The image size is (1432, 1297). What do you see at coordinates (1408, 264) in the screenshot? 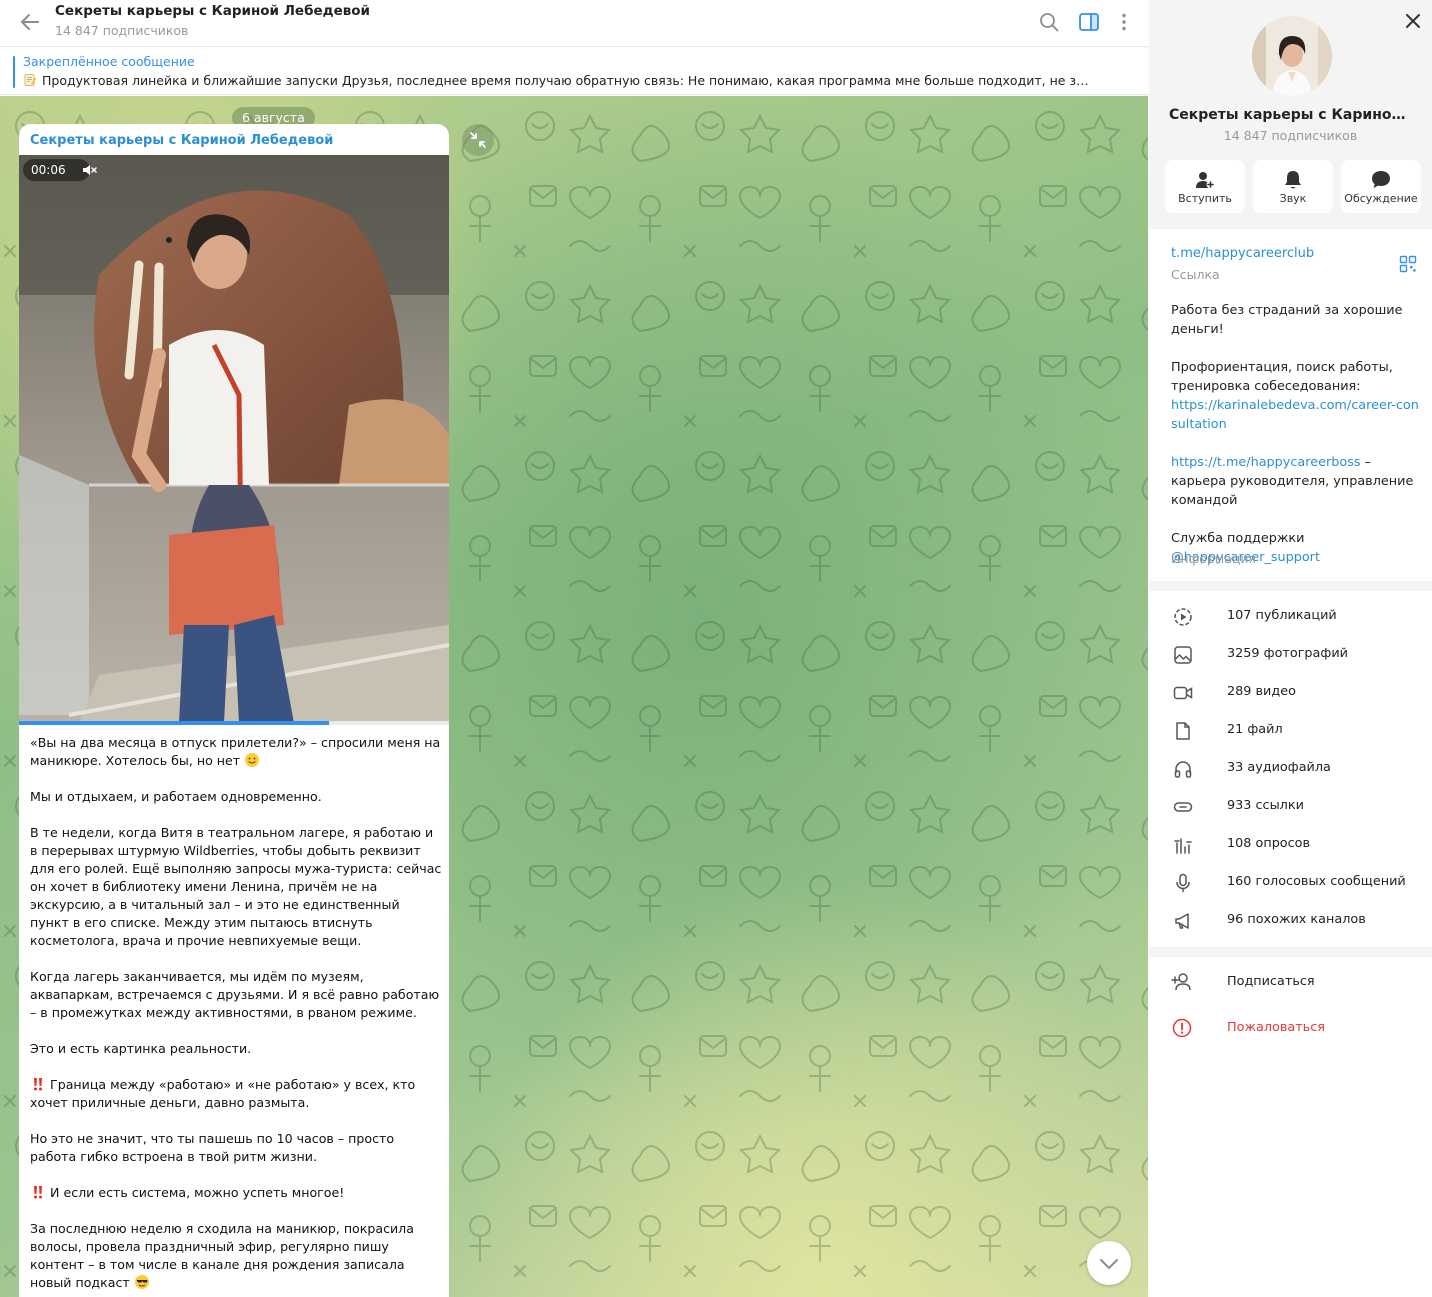
I see `qr-code-icon` at bounding box center [1408, 264].